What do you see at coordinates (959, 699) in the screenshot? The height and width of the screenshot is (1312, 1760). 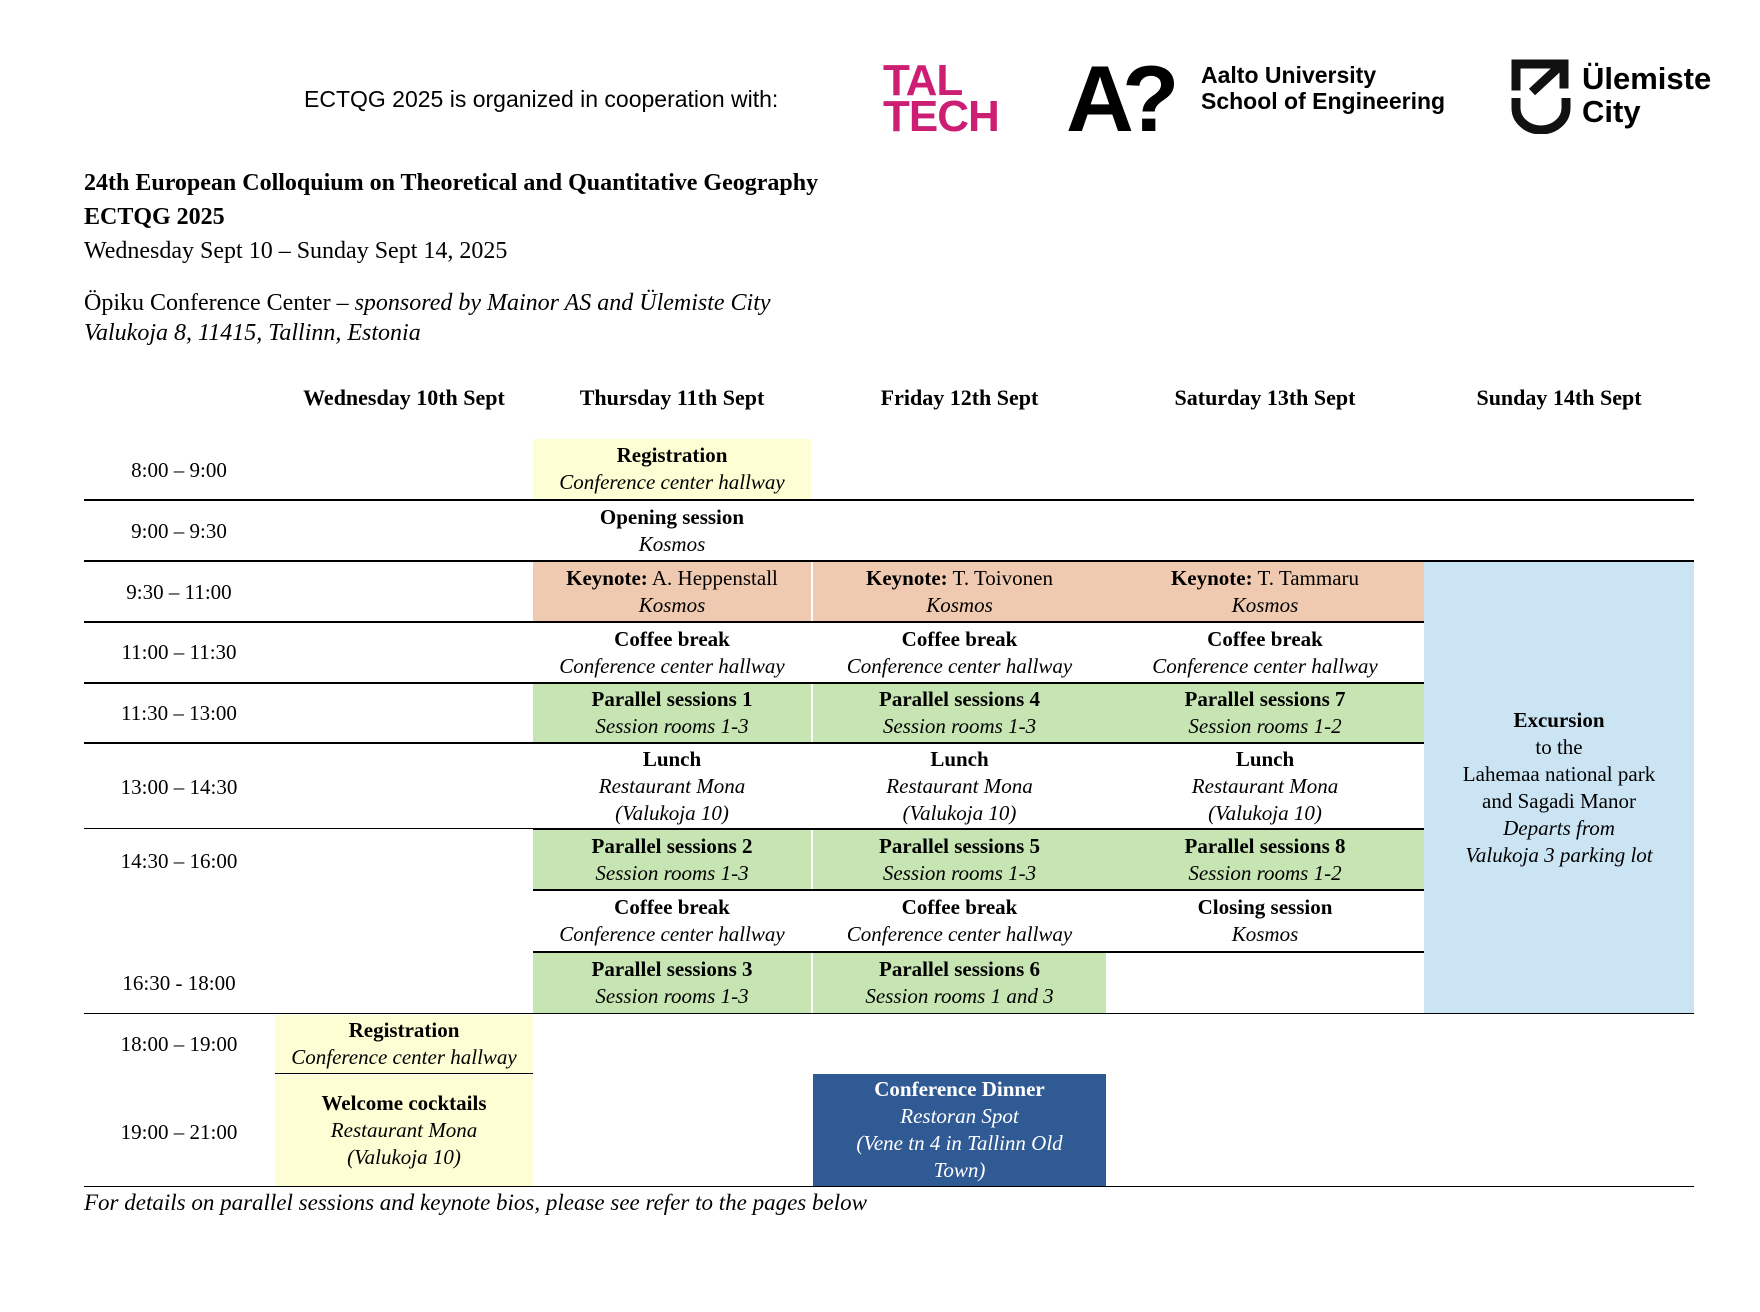 I see `cell-title: Parallel sessions 4` at bounding box center [959, 699].